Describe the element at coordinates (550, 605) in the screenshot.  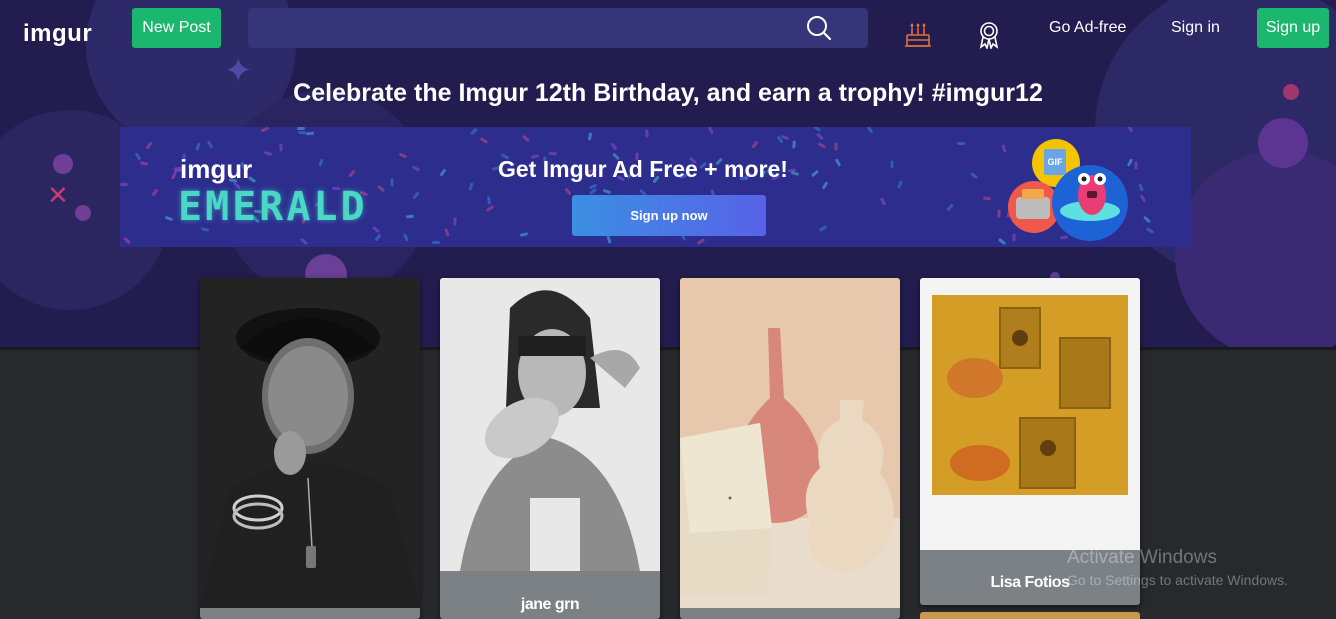
I see `post-title: jane grn` at that location.